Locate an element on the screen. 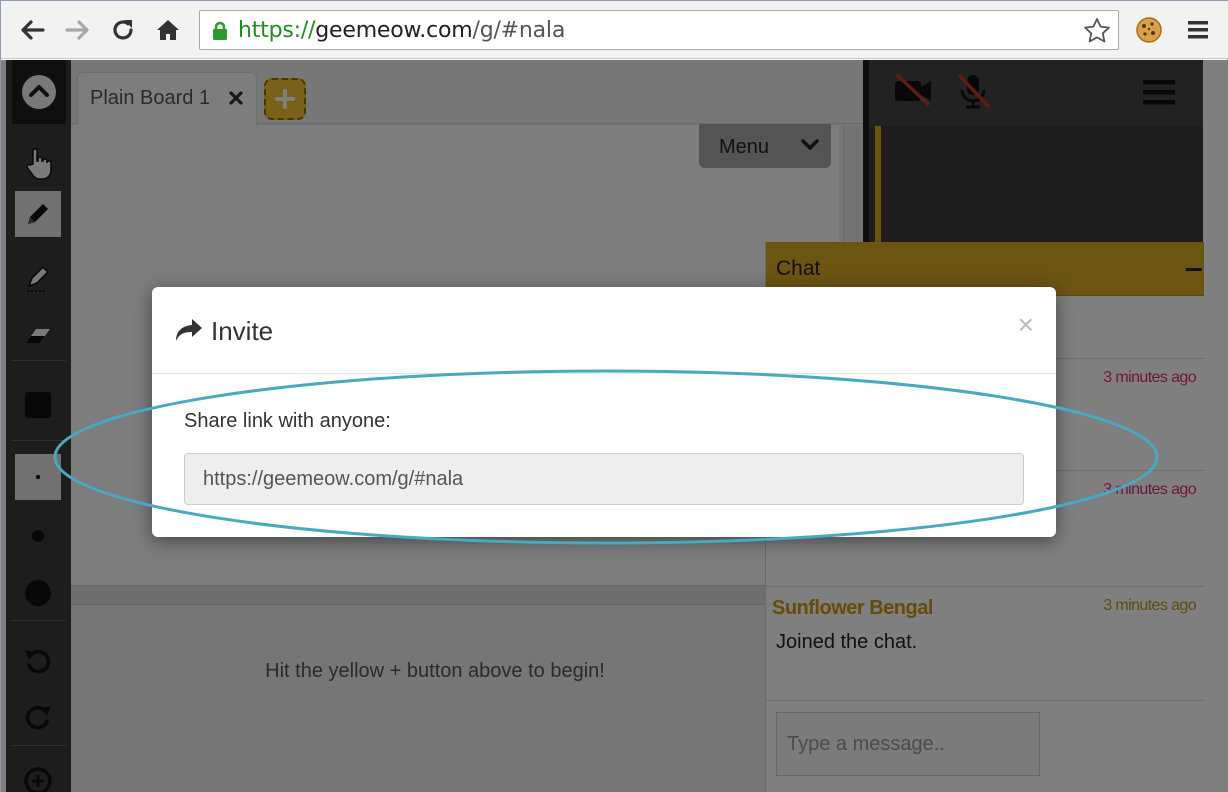  url-scheme: https:// is located at coordinates (277, 30).